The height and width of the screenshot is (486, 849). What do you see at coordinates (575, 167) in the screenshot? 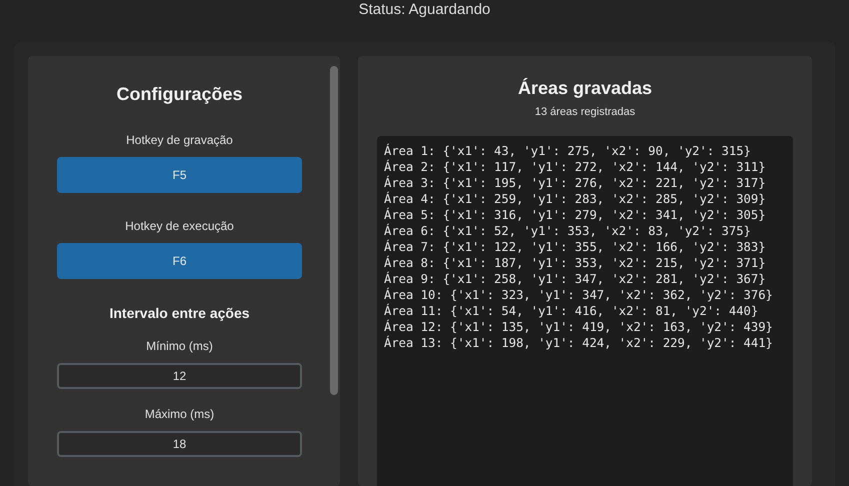
I see `log-line: Área 2: {'x1': 117, 'y1': 272, 'x2': 144, 'y2': 311}` at bounding box center [575, 167].